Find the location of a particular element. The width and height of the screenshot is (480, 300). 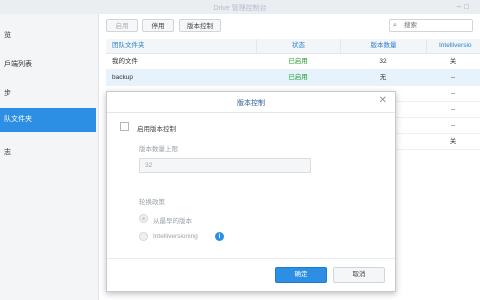

version-control-button: 版本控制 is located at coordinates (200, 25).